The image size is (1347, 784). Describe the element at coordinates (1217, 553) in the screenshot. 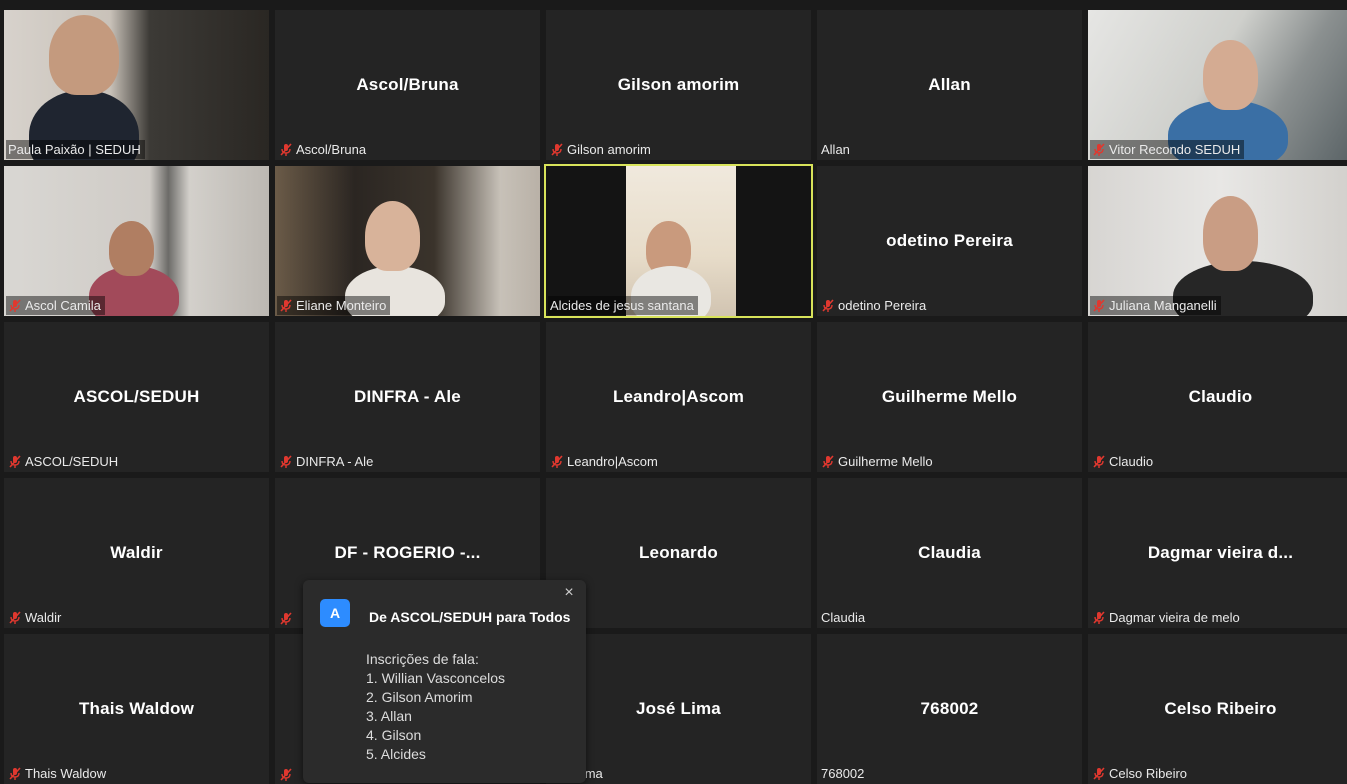

I see `participant-tile: Dagmar vieira d... Dagmar vieira de melo` at that location.